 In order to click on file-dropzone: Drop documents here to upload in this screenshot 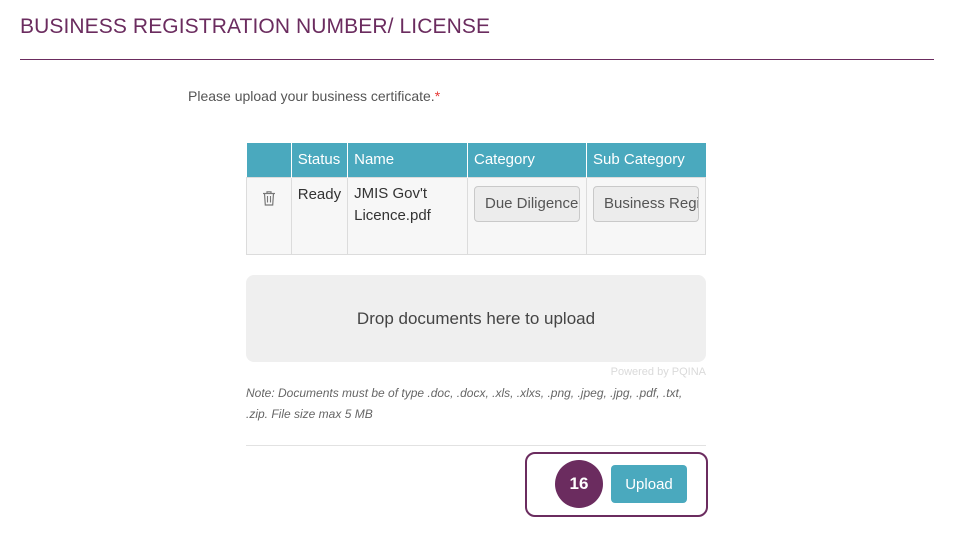, I will do `click(476, 318)`.